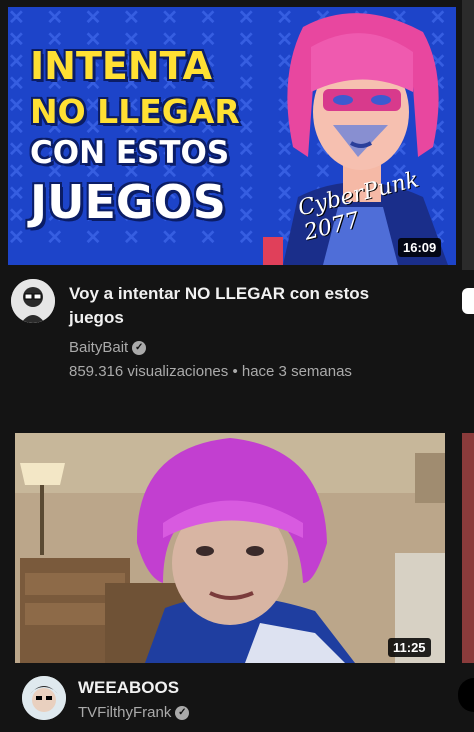 This screenshot has width=474, height=732. I want to click on thumbnail-title-text: INTENTA NO LLEGAR CON ESTOS JUEGOS, so click(175, 136).